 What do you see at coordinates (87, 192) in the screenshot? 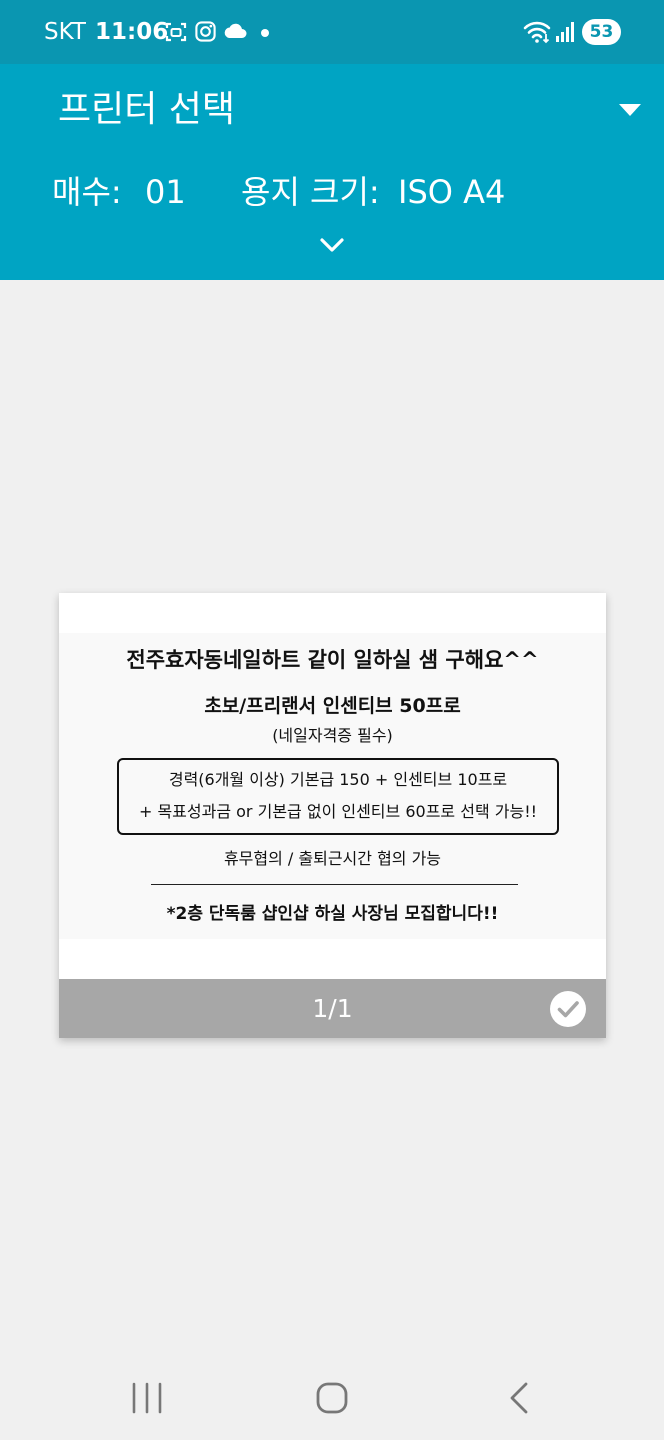
I see `copies-label: 매수:` at bounding box center [87, 192].